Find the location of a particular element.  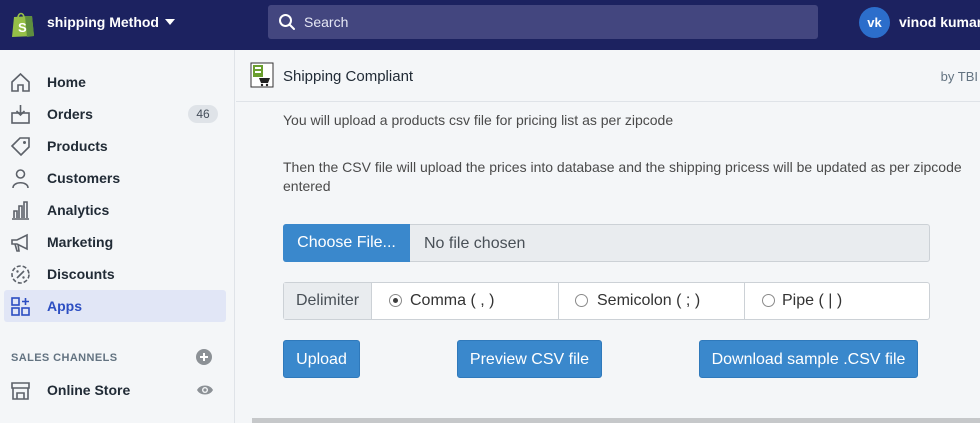

pipe-radio is located at coordinates (768, 300).